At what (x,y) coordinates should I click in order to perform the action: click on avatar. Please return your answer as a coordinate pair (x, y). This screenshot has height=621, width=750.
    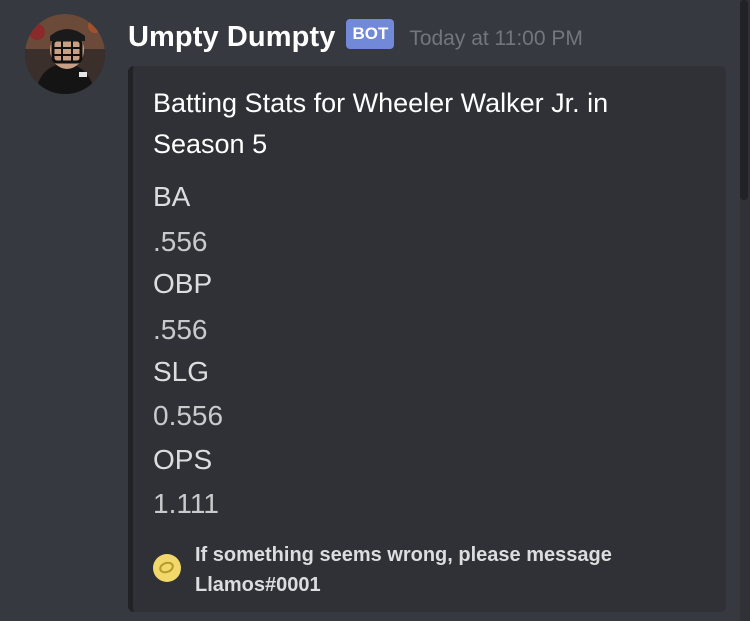
    Looking at the image, I should click on (65, 54).